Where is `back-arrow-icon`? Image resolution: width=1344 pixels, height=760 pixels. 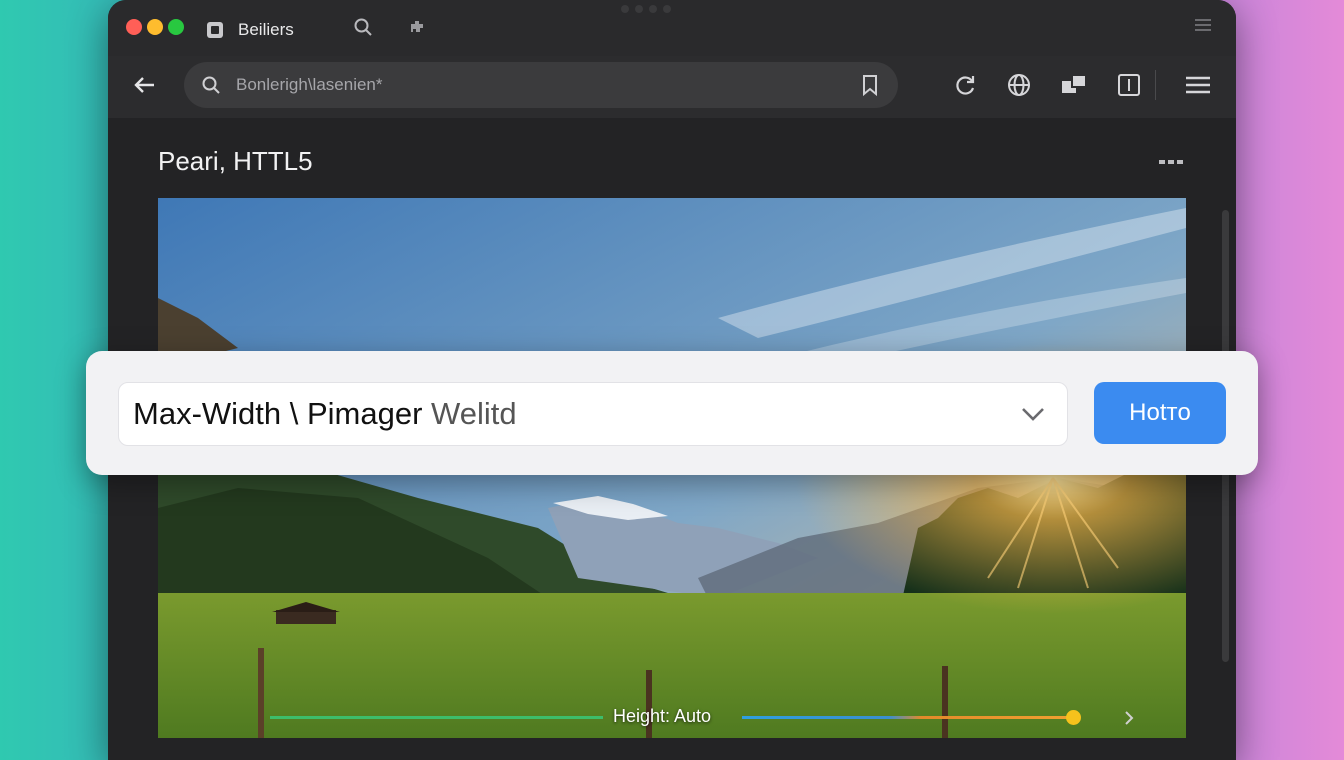
back-arrow-icon is located at coordinates (145, 85).